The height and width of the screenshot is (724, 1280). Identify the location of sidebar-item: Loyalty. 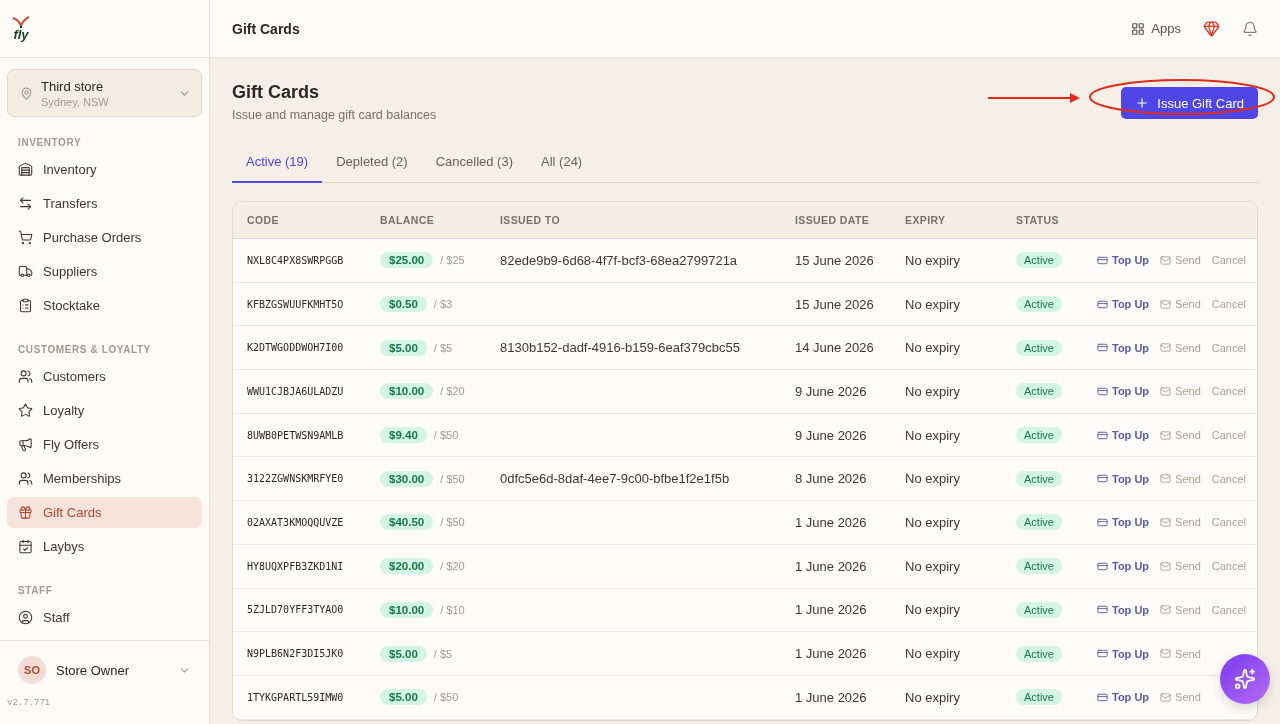
(104, 410).